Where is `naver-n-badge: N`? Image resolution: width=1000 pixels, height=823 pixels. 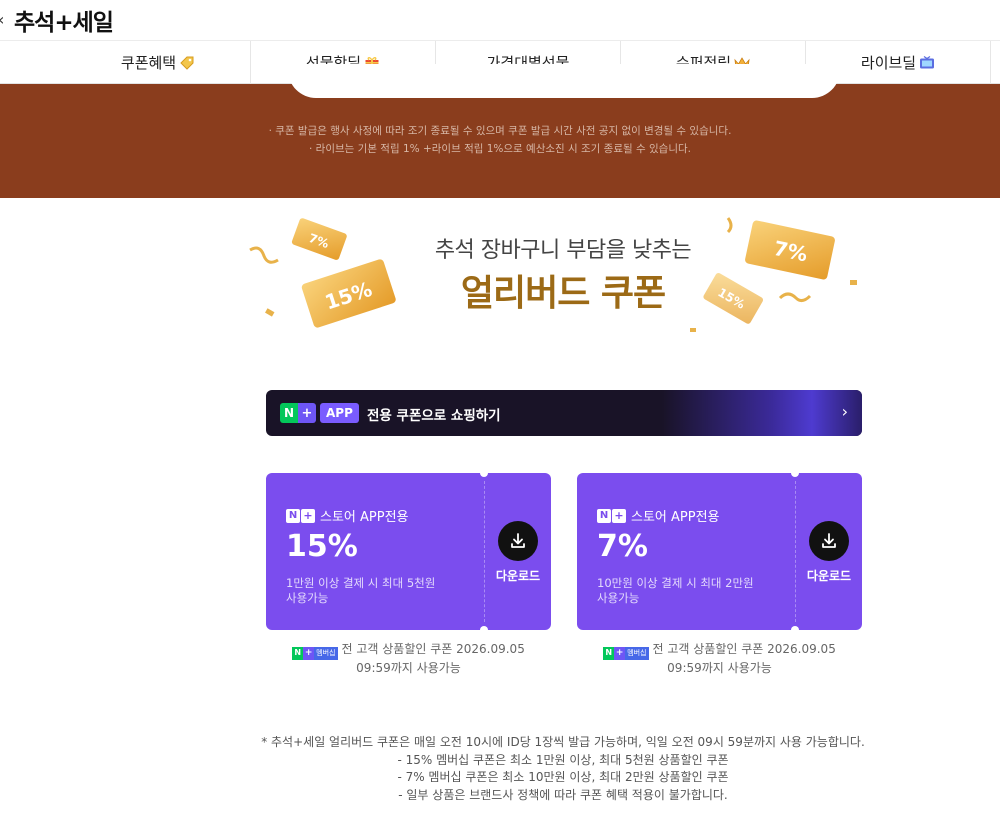
naver-n-badge: N is located at coordinates (289, 413).